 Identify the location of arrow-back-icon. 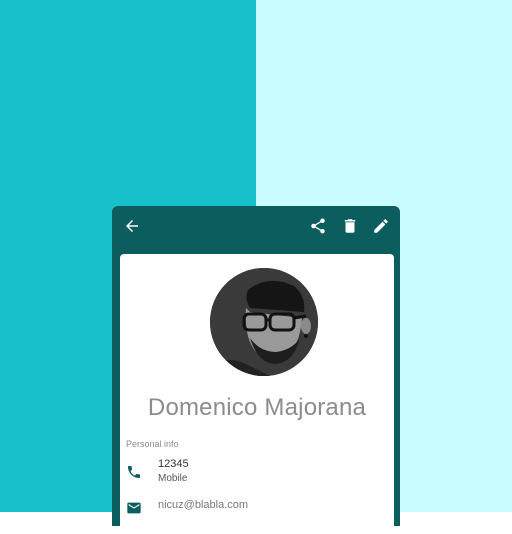
(132, 226).